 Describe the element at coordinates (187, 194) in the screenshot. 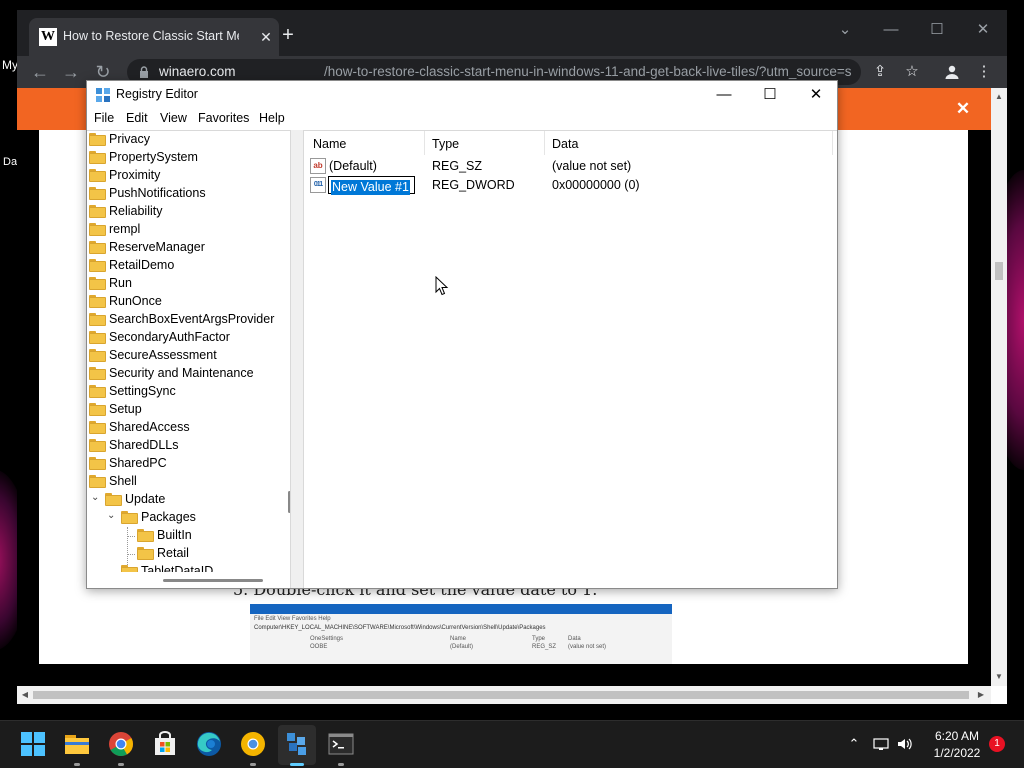

I see `tree-item: PushNotifications` at that location.